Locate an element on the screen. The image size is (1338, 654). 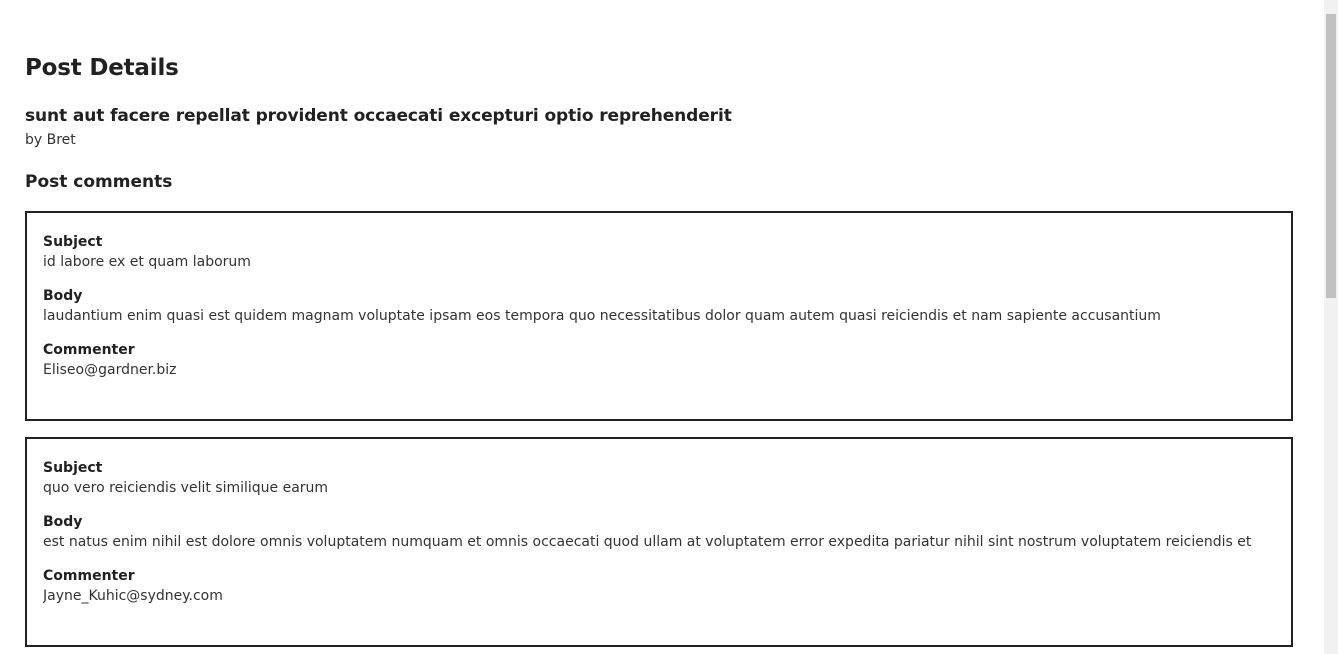
post-author: by Bret is located at coordinates (50, 140).